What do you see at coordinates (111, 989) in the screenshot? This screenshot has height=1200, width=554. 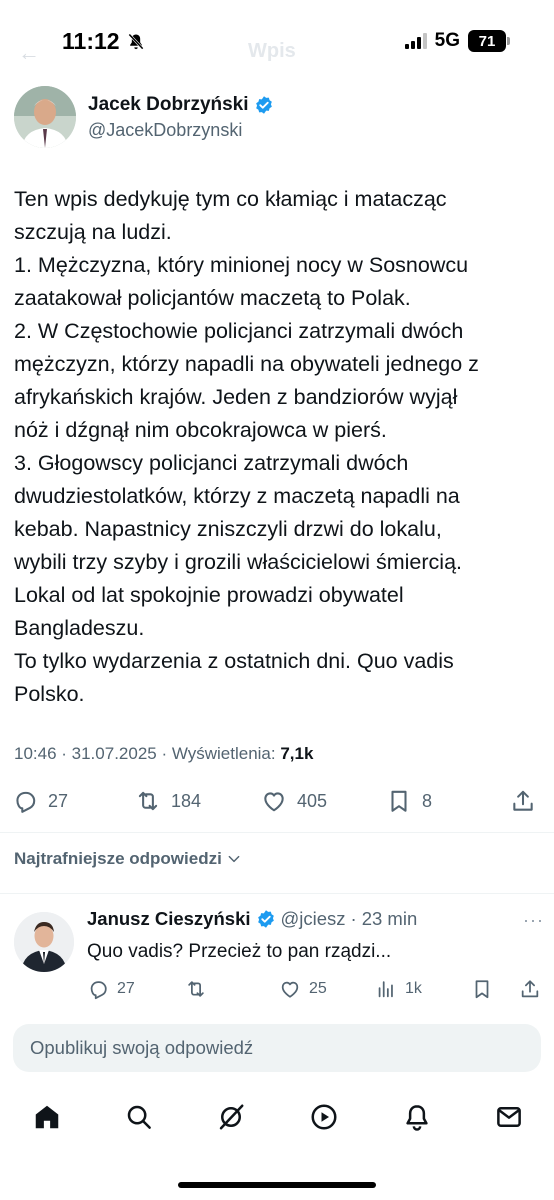 I see `reply-reply-button: 27` at bounding box center [111, 989].